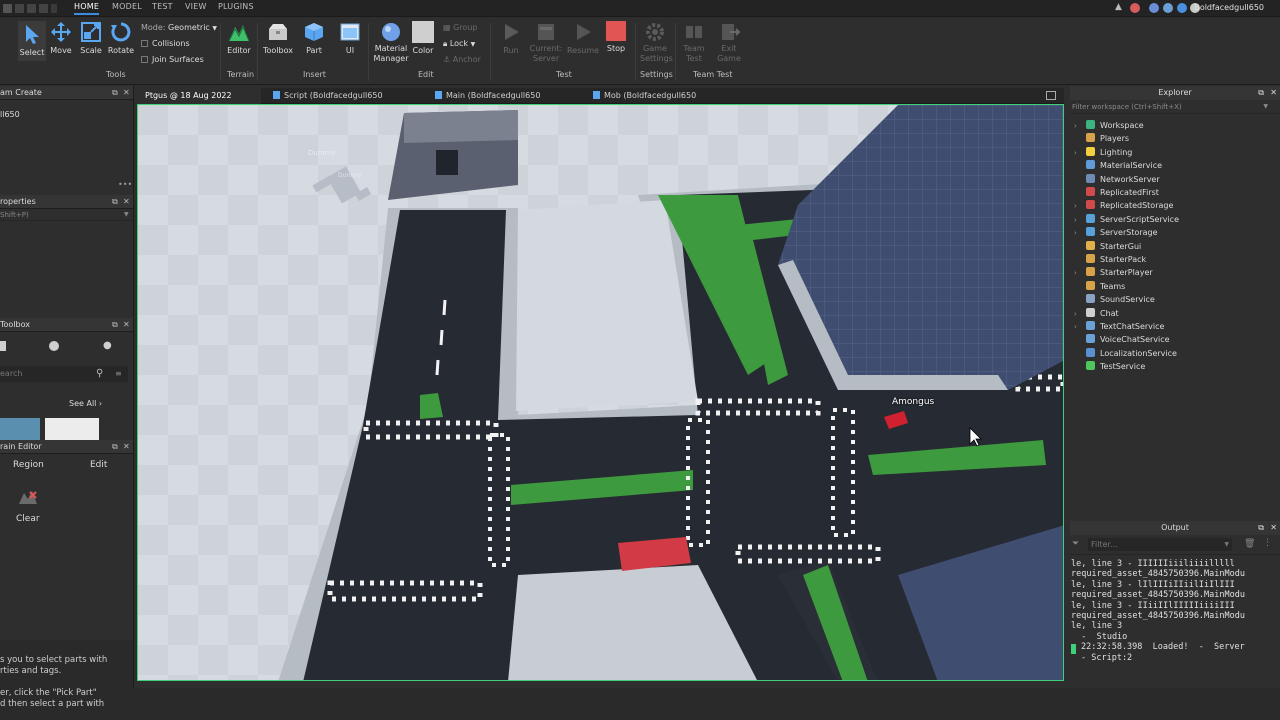 The height and width of the screenshot is (720, 1280). What do you see at coordinates (1099, 286) in the screenshot?
I see `explorer-item: Teams` at bounding box center [1099, 286].